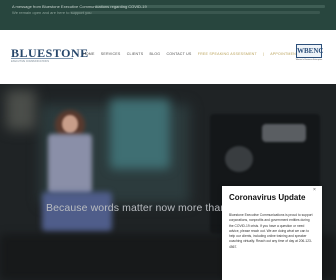  What do you see at coordinates (309, 60) in the screenshot?
I see `wbenc-badge-caption: Women's Business Enterprise` at bounding box center [309, 60].